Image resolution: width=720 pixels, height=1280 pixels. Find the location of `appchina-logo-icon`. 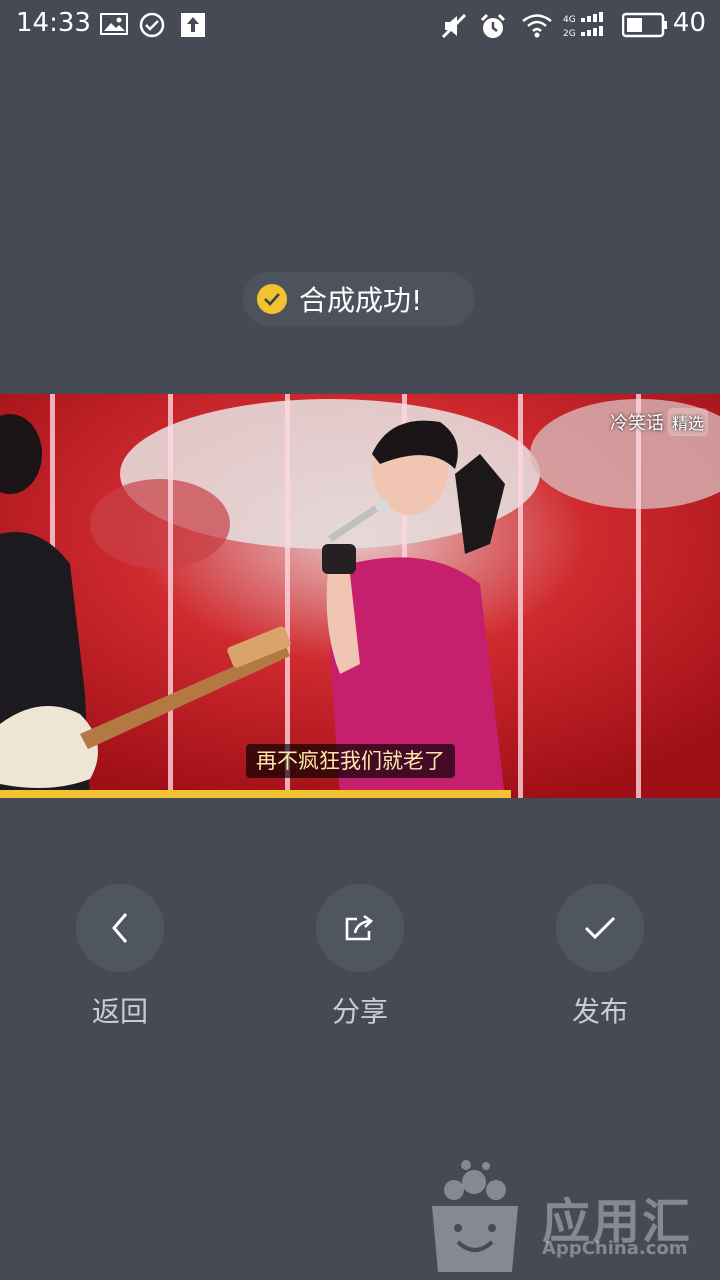

appchina-logo-icon is located at coordinates (475, 1216).